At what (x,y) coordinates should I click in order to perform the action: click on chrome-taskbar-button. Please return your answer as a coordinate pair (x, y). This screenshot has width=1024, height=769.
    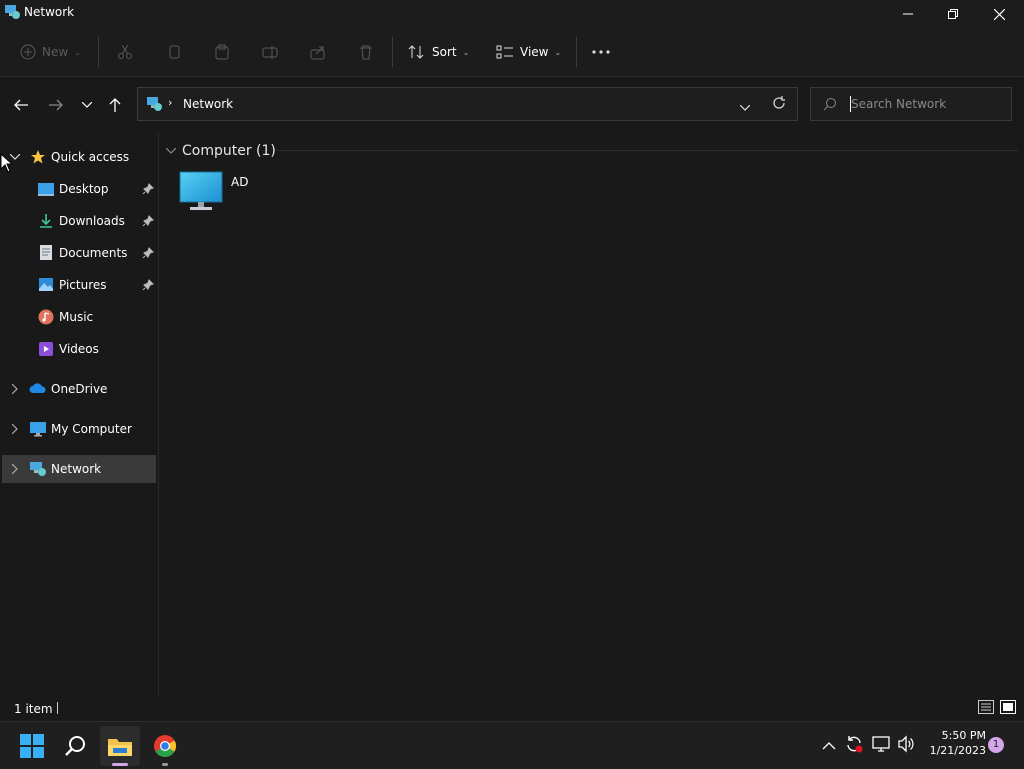
    Looking at the image, I should click on (165, 746).